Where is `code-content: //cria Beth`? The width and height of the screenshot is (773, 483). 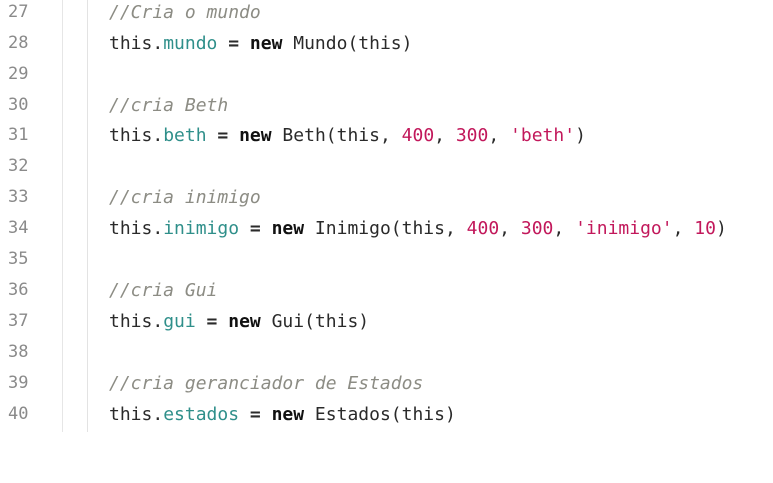
code-content: //cria Beth is located at coordinates (168, 105).